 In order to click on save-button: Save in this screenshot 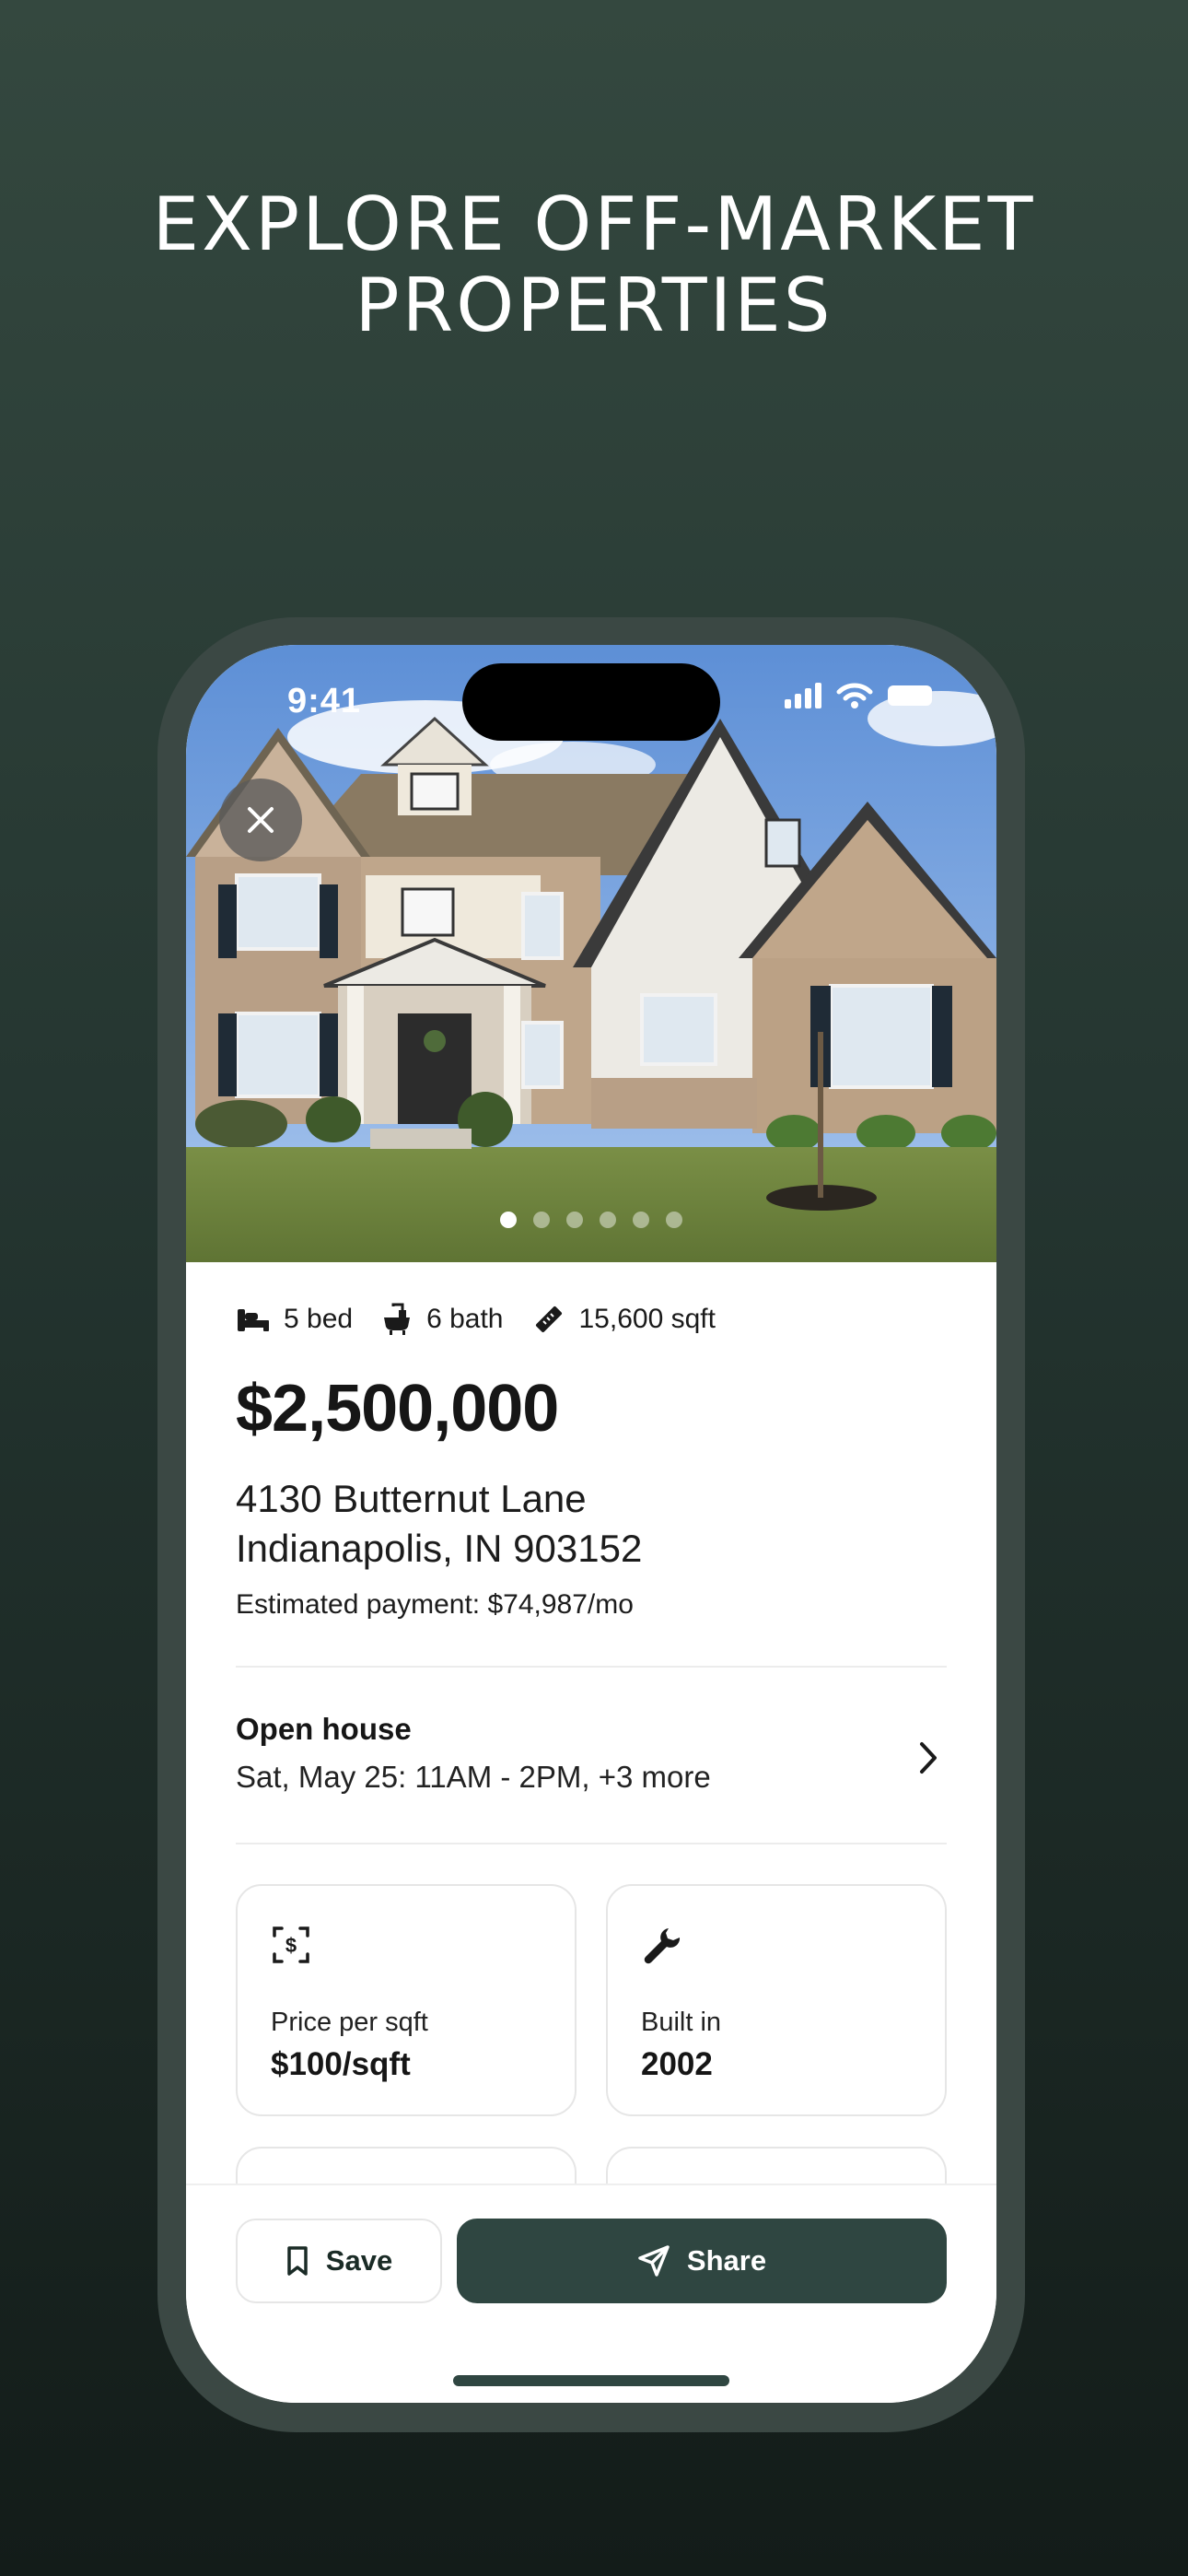, I will do `click(339, 2261)`.